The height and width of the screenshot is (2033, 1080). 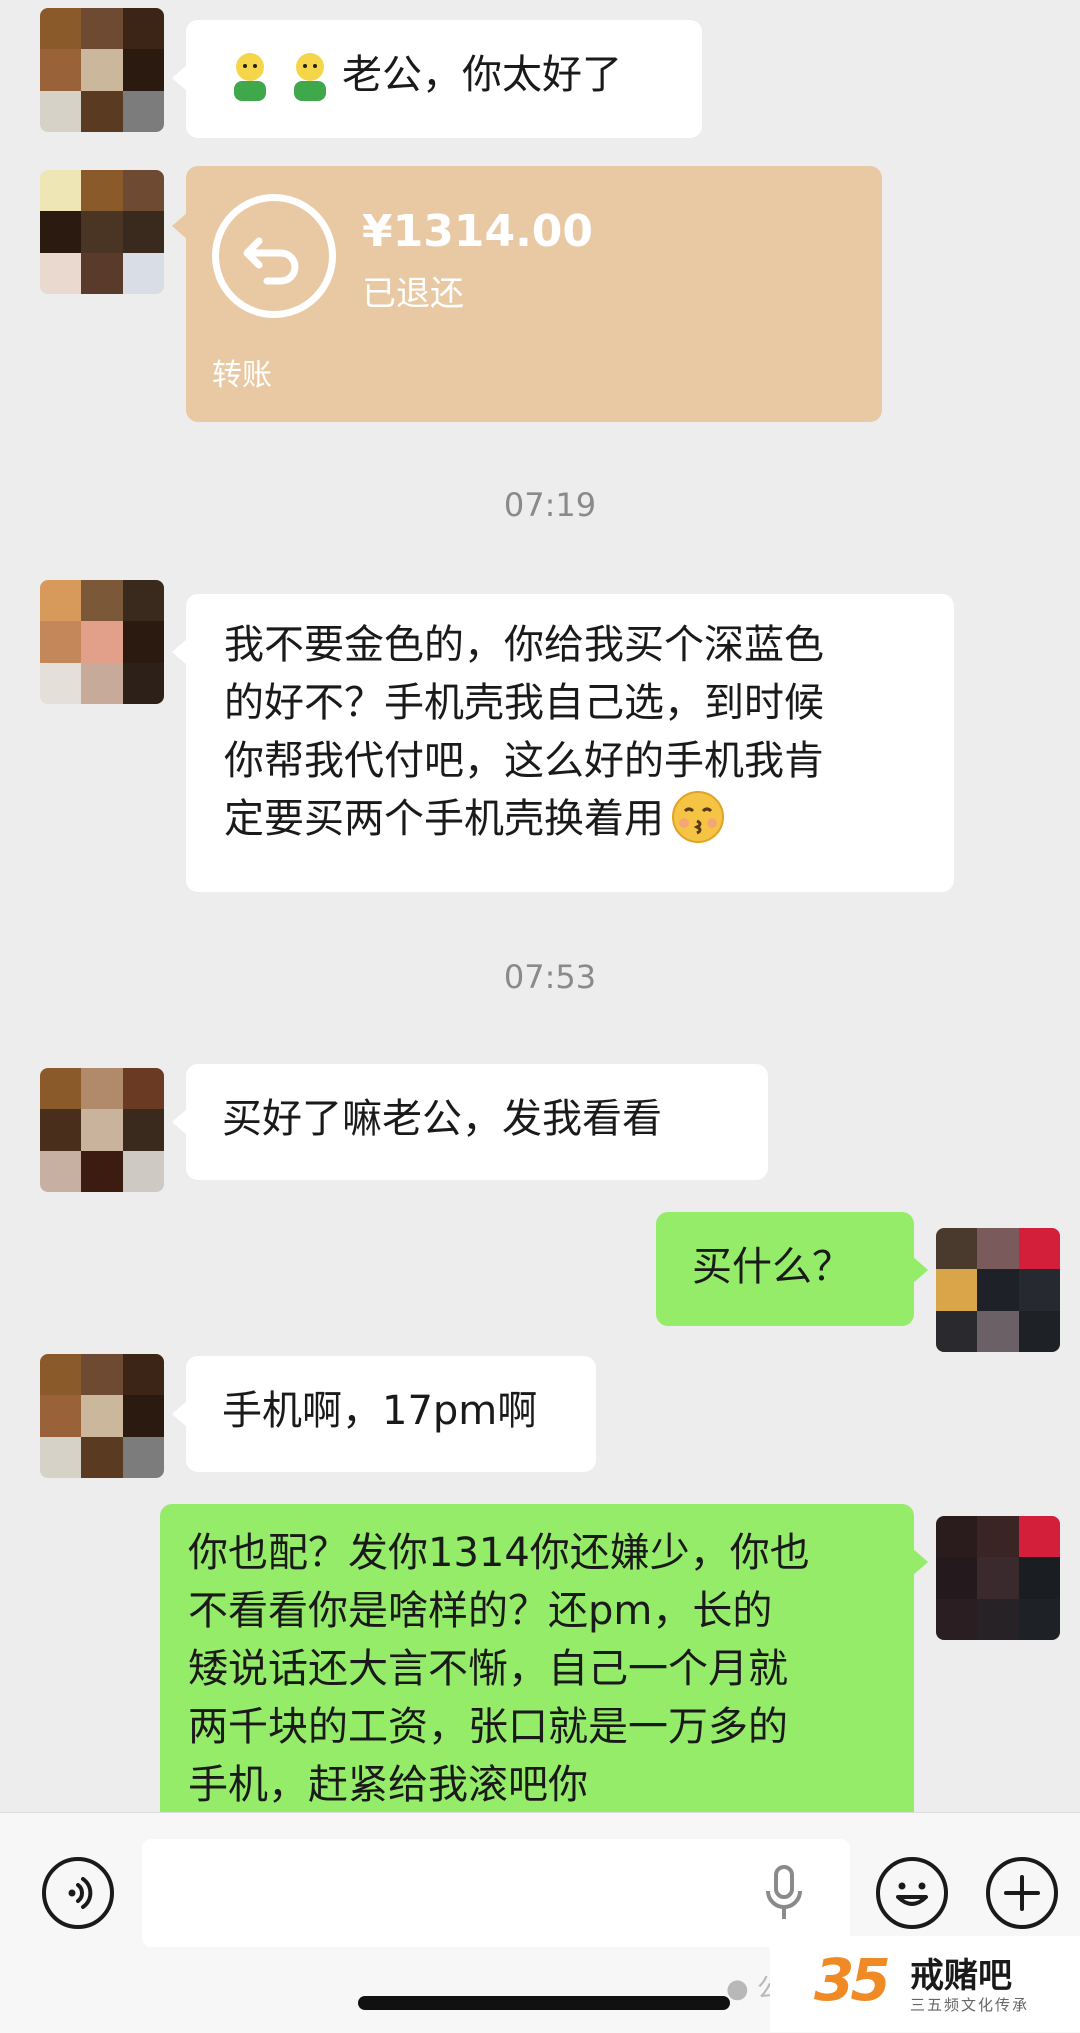 I want to click on kissing-face-icon, so click(x=698, y=817).